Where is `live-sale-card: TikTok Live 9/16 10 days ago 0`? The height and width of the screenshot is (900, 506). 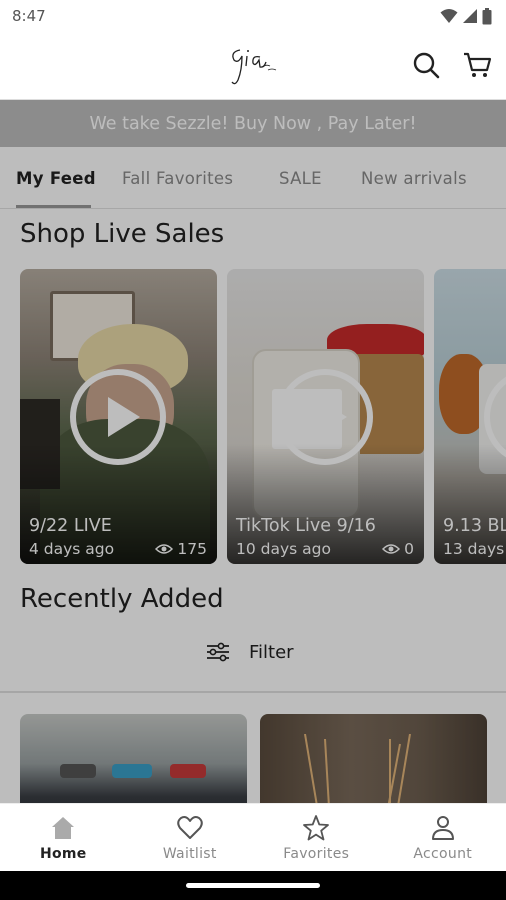 live-sale-card: TikTok Live 9/16 10 days ago 0 is located at coordinates (325, 416).